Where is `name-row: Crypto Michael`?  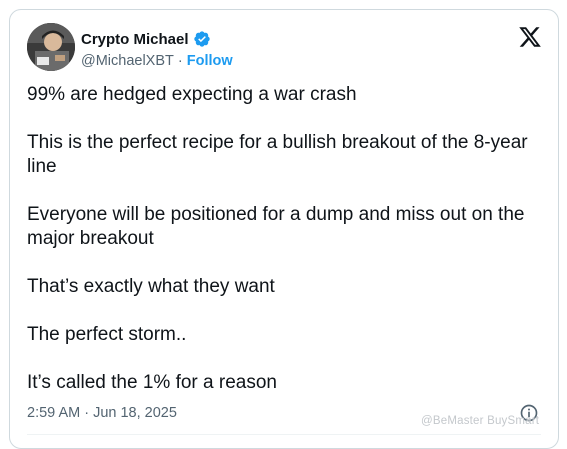
name-row: Crypto Michael is located at coordinates (157, 39).